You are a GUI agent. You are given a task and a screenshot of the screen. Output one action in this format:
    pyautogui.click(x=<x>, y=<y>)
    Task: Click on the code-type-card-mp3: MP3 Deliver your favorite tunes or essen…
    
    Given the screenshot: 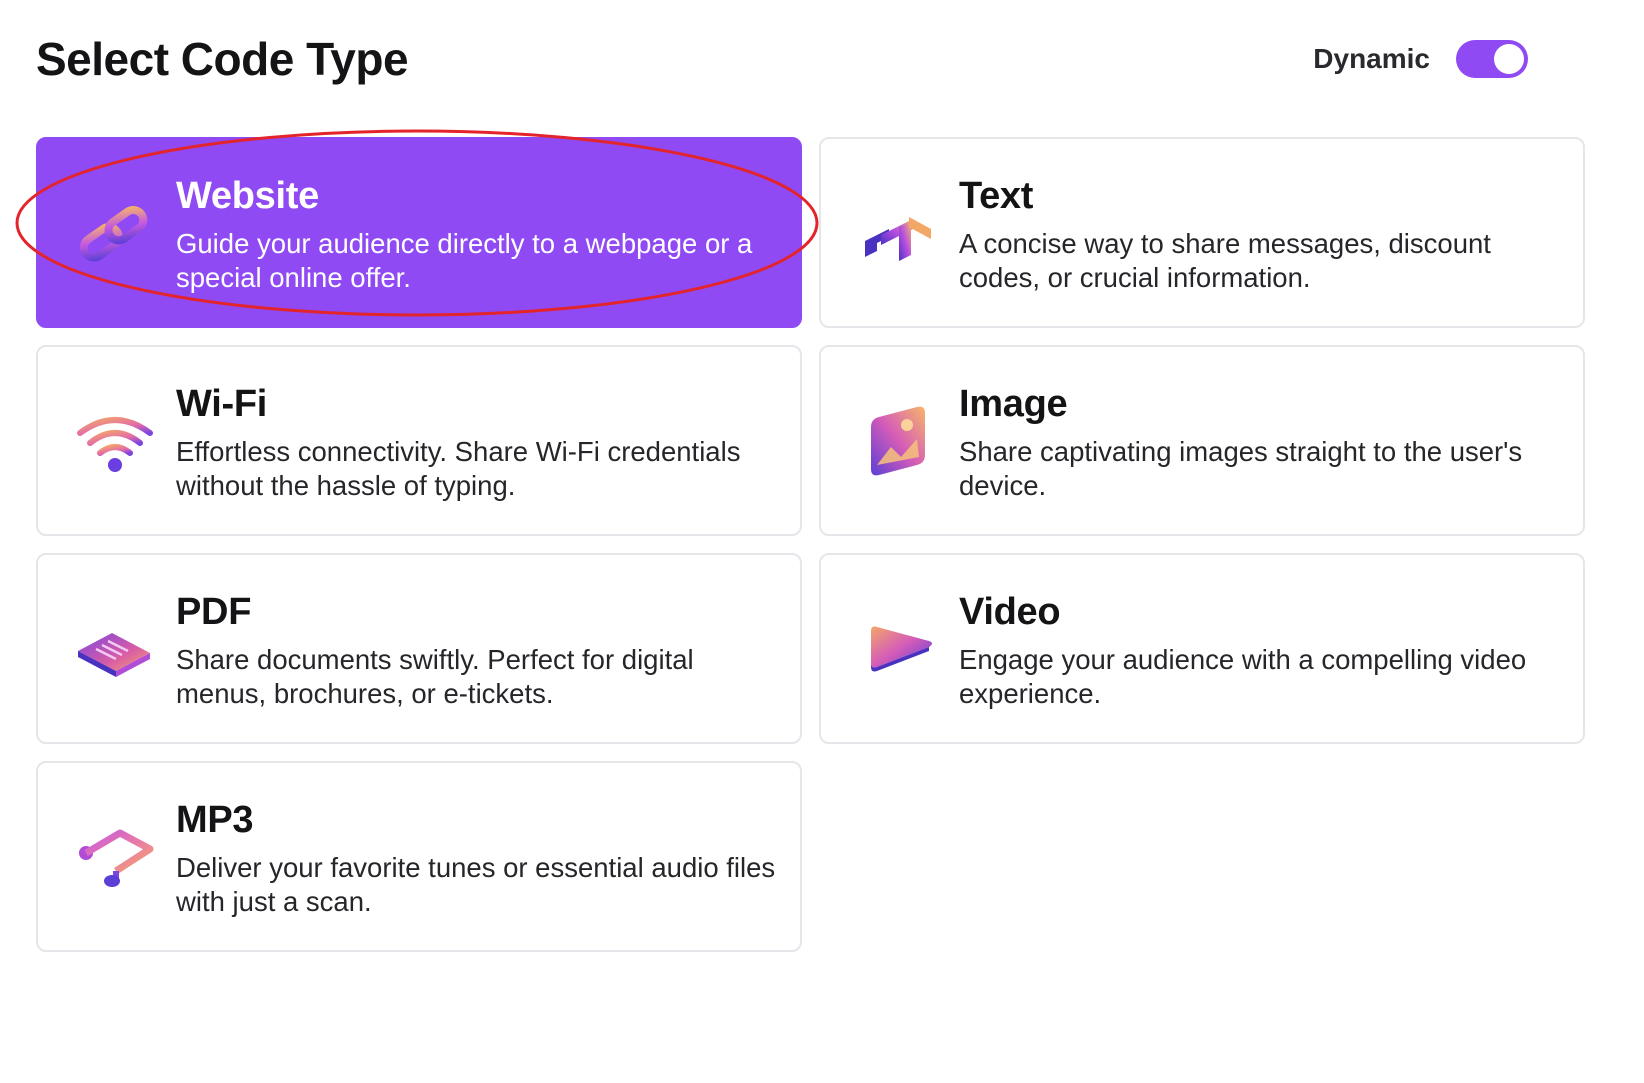 What is the action you would take?
    pyautogui.click(x=419, y=856)
    